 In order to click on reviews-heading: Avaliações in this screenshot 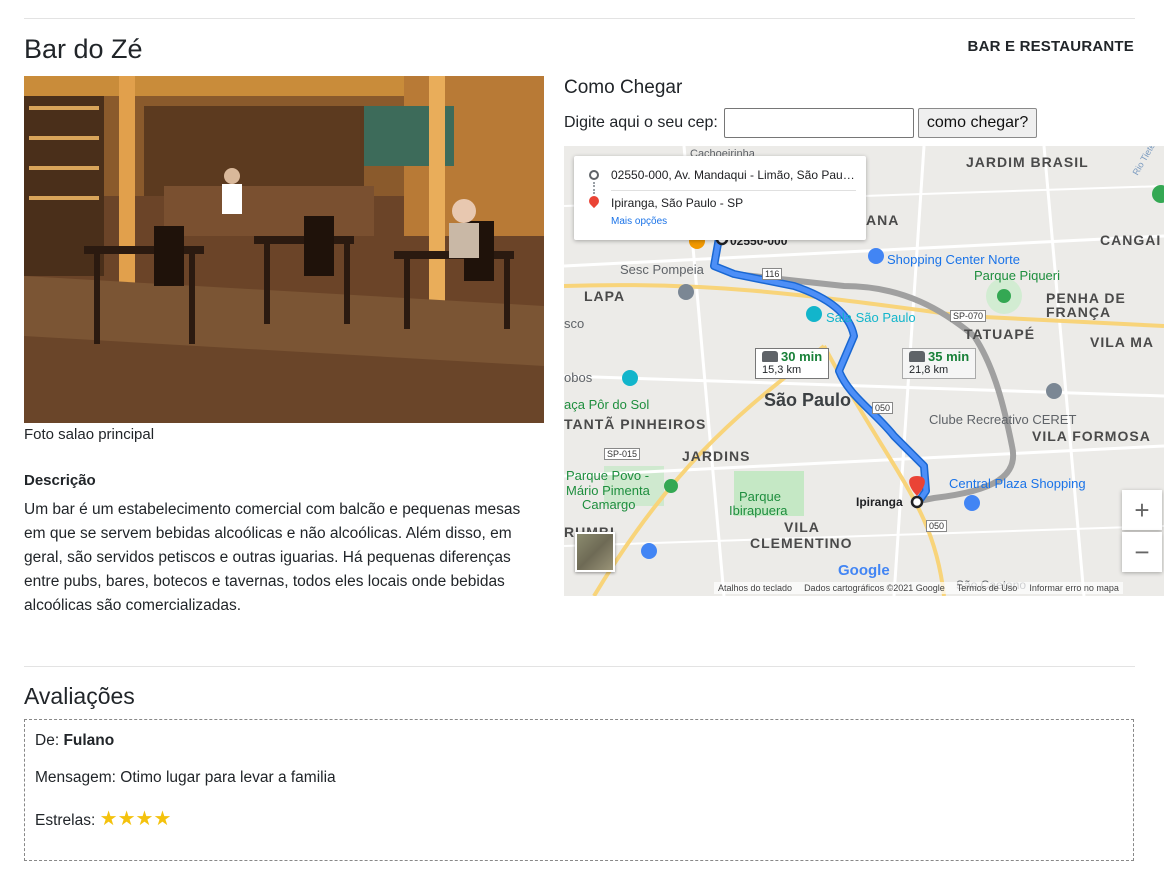, I will do `click(79, 696)`.